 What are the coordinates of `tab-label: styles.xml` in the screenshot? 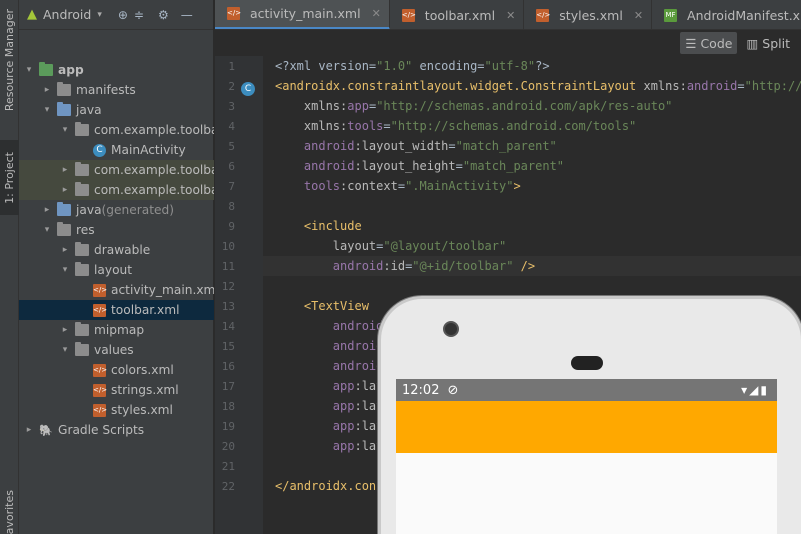 It's located at (591, 15).